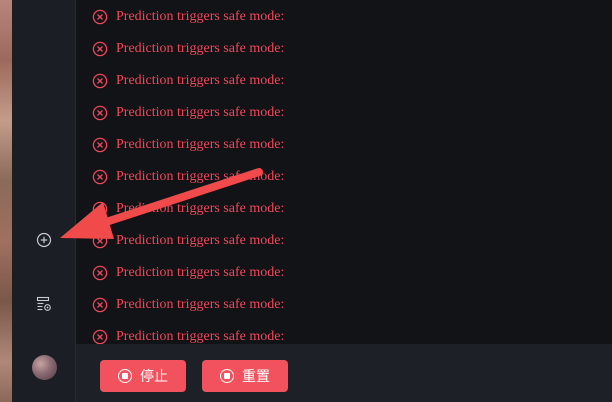  Describe the element at coordinates (227, 376) in the screenshot. I see `reset-icon` at that location.